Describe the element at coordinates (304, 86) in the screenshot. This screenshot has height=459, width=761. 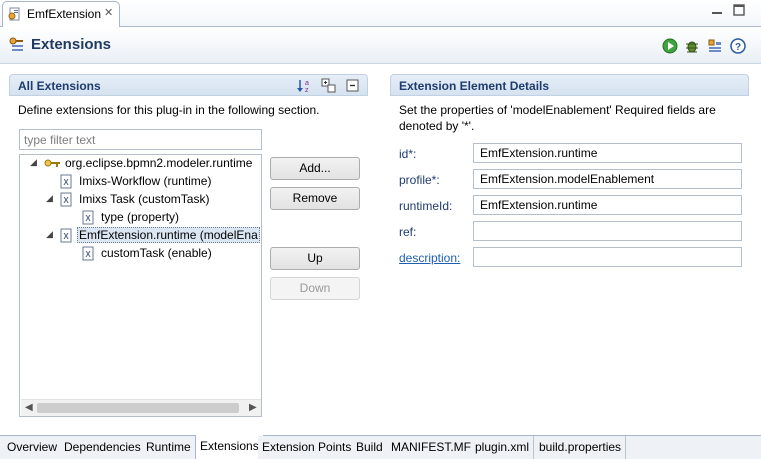
I see `sort-icon: a z` at that location.